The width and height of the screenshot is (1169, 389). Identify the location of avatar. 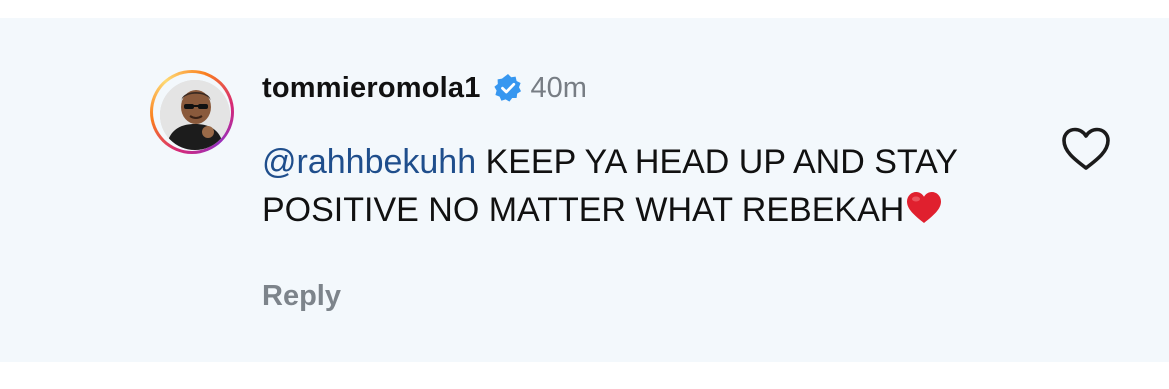
(195, 115).